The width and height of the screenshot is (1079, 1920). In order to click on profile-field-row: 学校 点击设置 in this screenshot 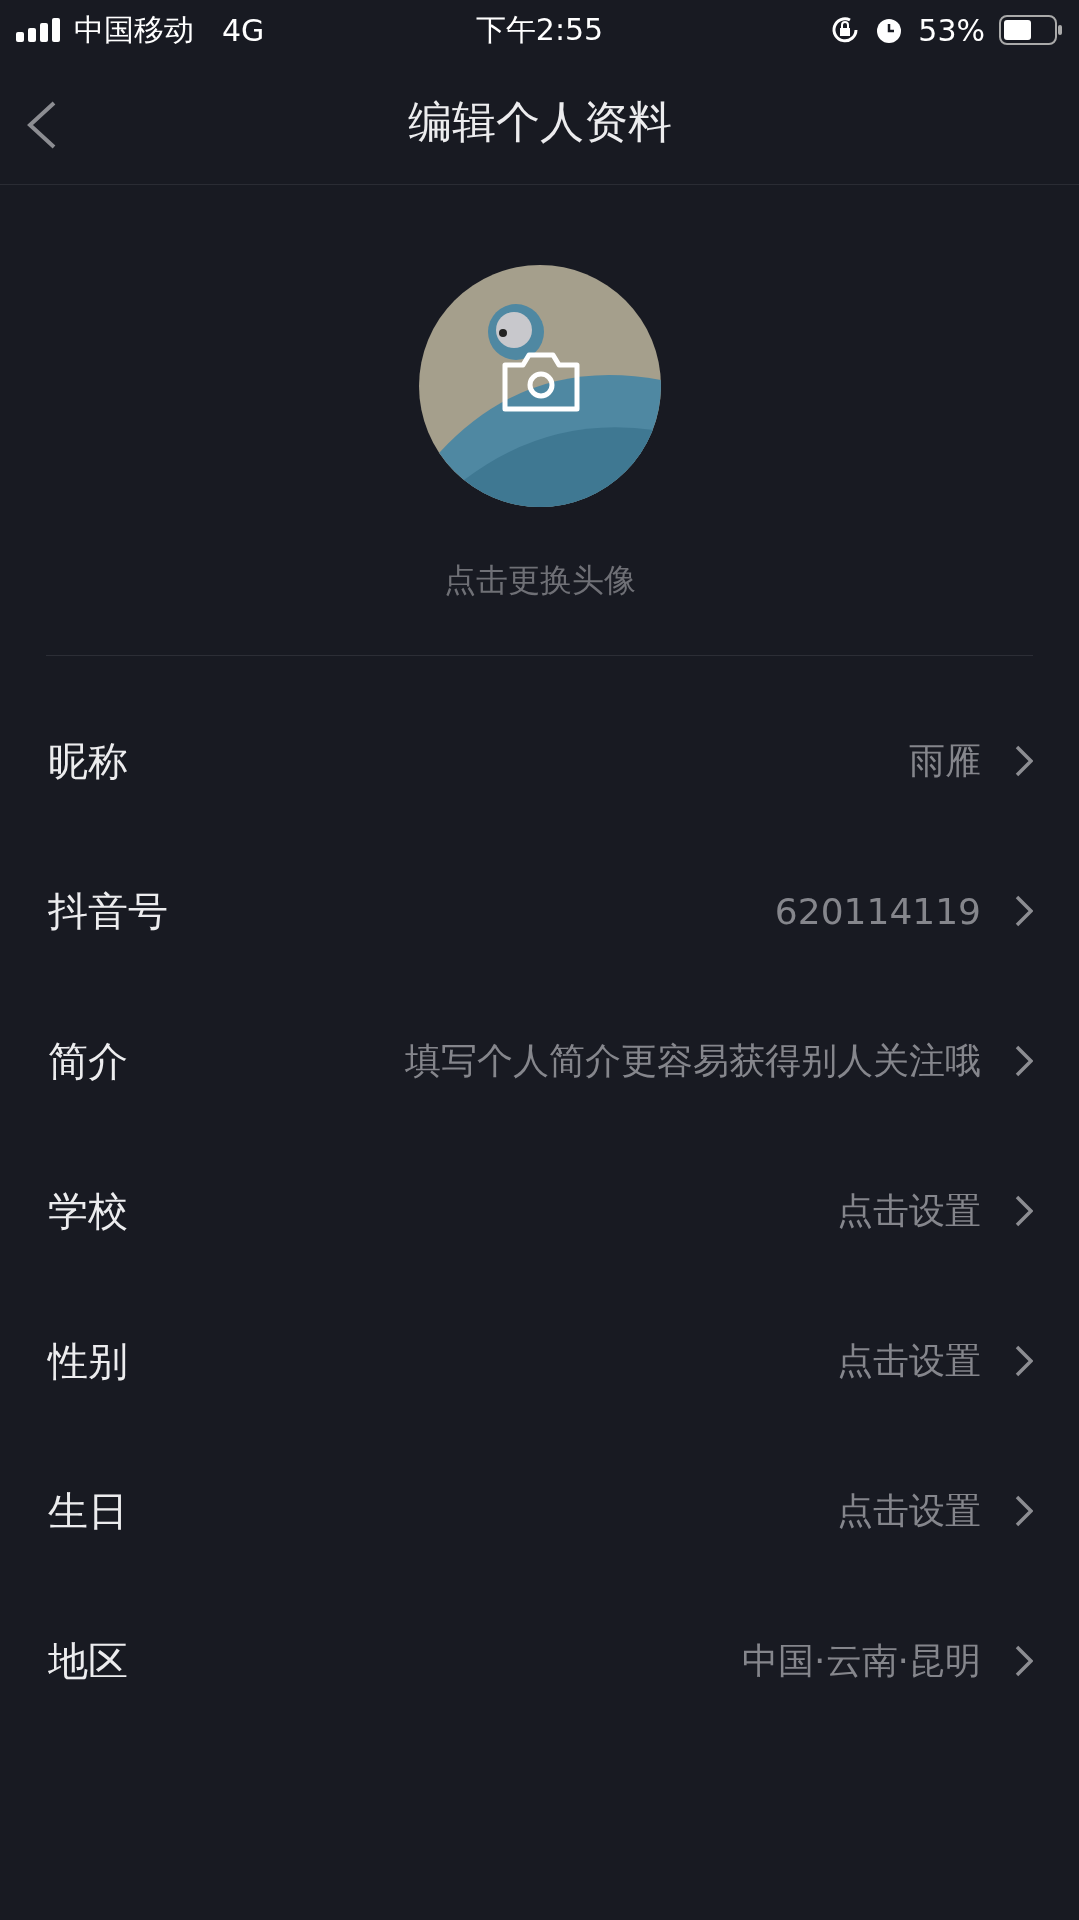, I will do `click(539, 1211)`.